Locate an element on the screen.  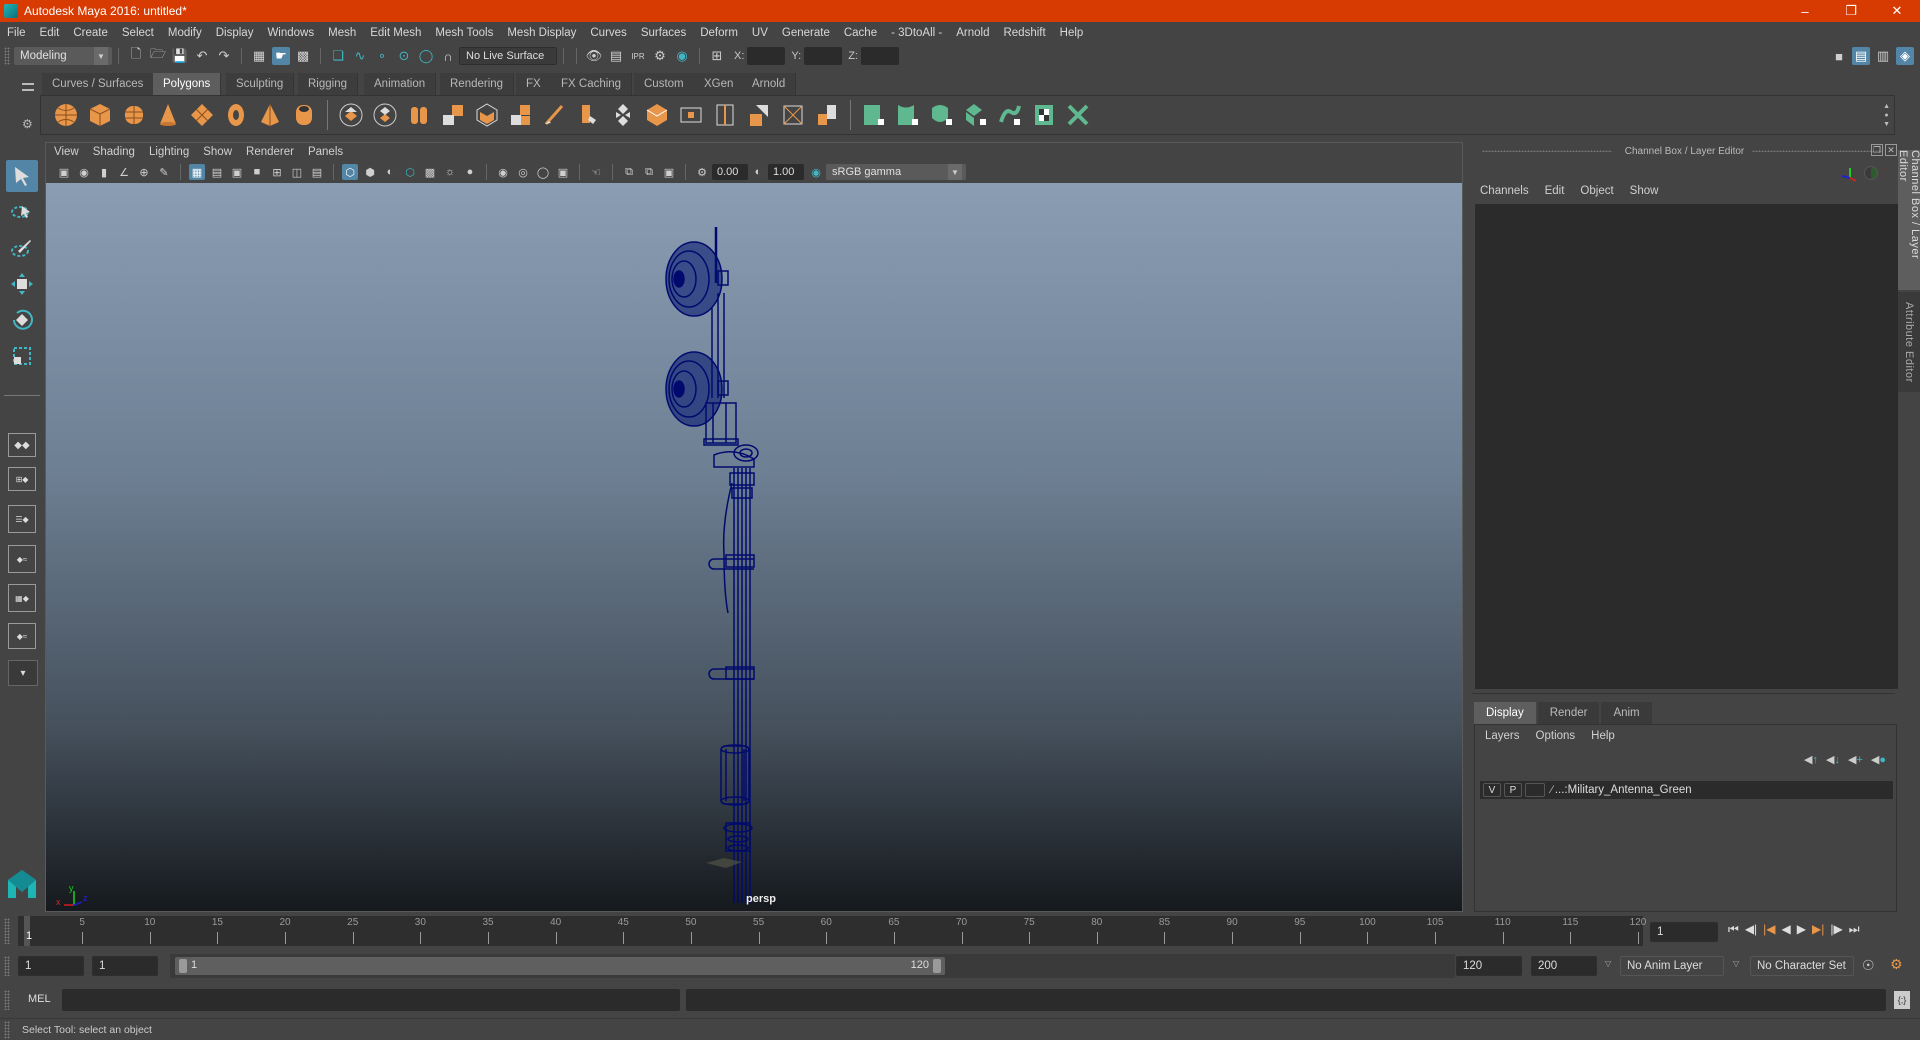
viewport-menu-view: View is located at coordinates (65, 152).